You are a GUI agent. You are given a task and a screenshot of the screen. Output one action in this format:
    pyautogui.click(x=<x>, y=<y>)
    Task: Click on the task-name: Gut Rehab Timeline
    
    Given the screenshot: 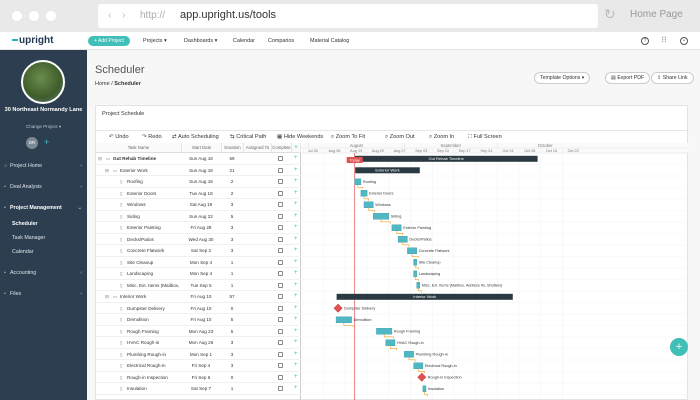 What is the action you would take?
    pyautogui.click(x=146, y=158)
    